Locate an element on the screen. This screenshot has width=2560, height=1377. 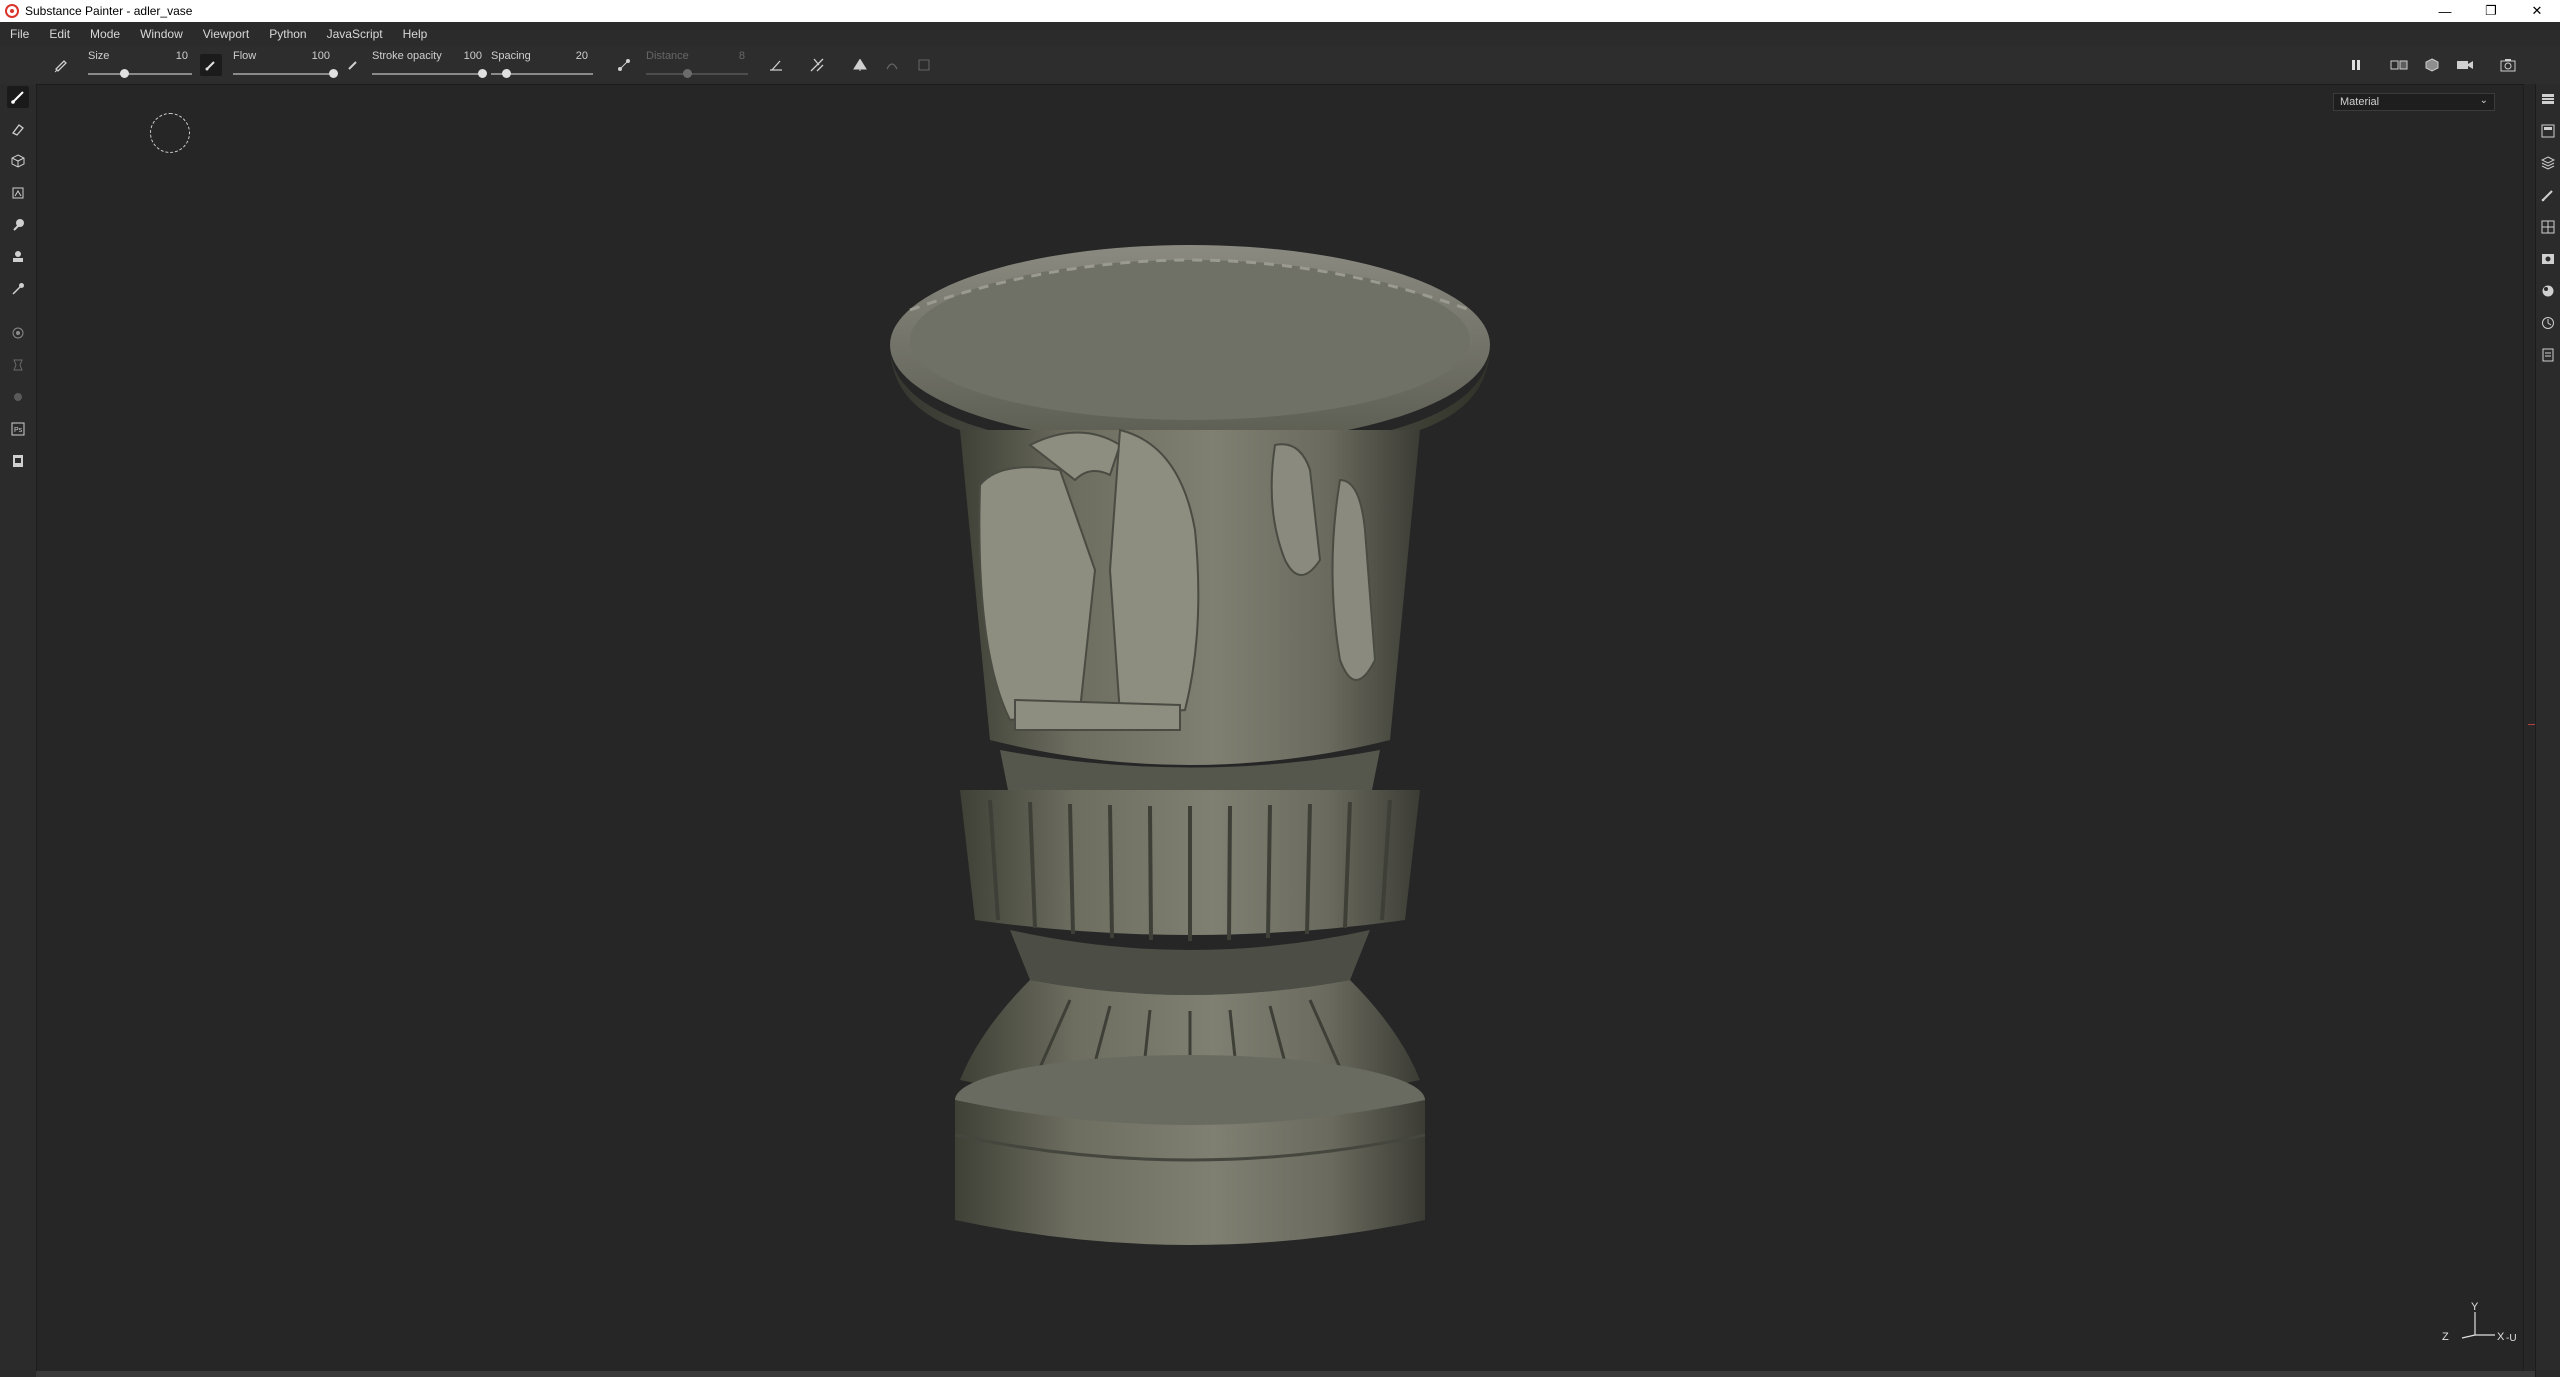
properties-icon is located at coordinates (2548, 195).